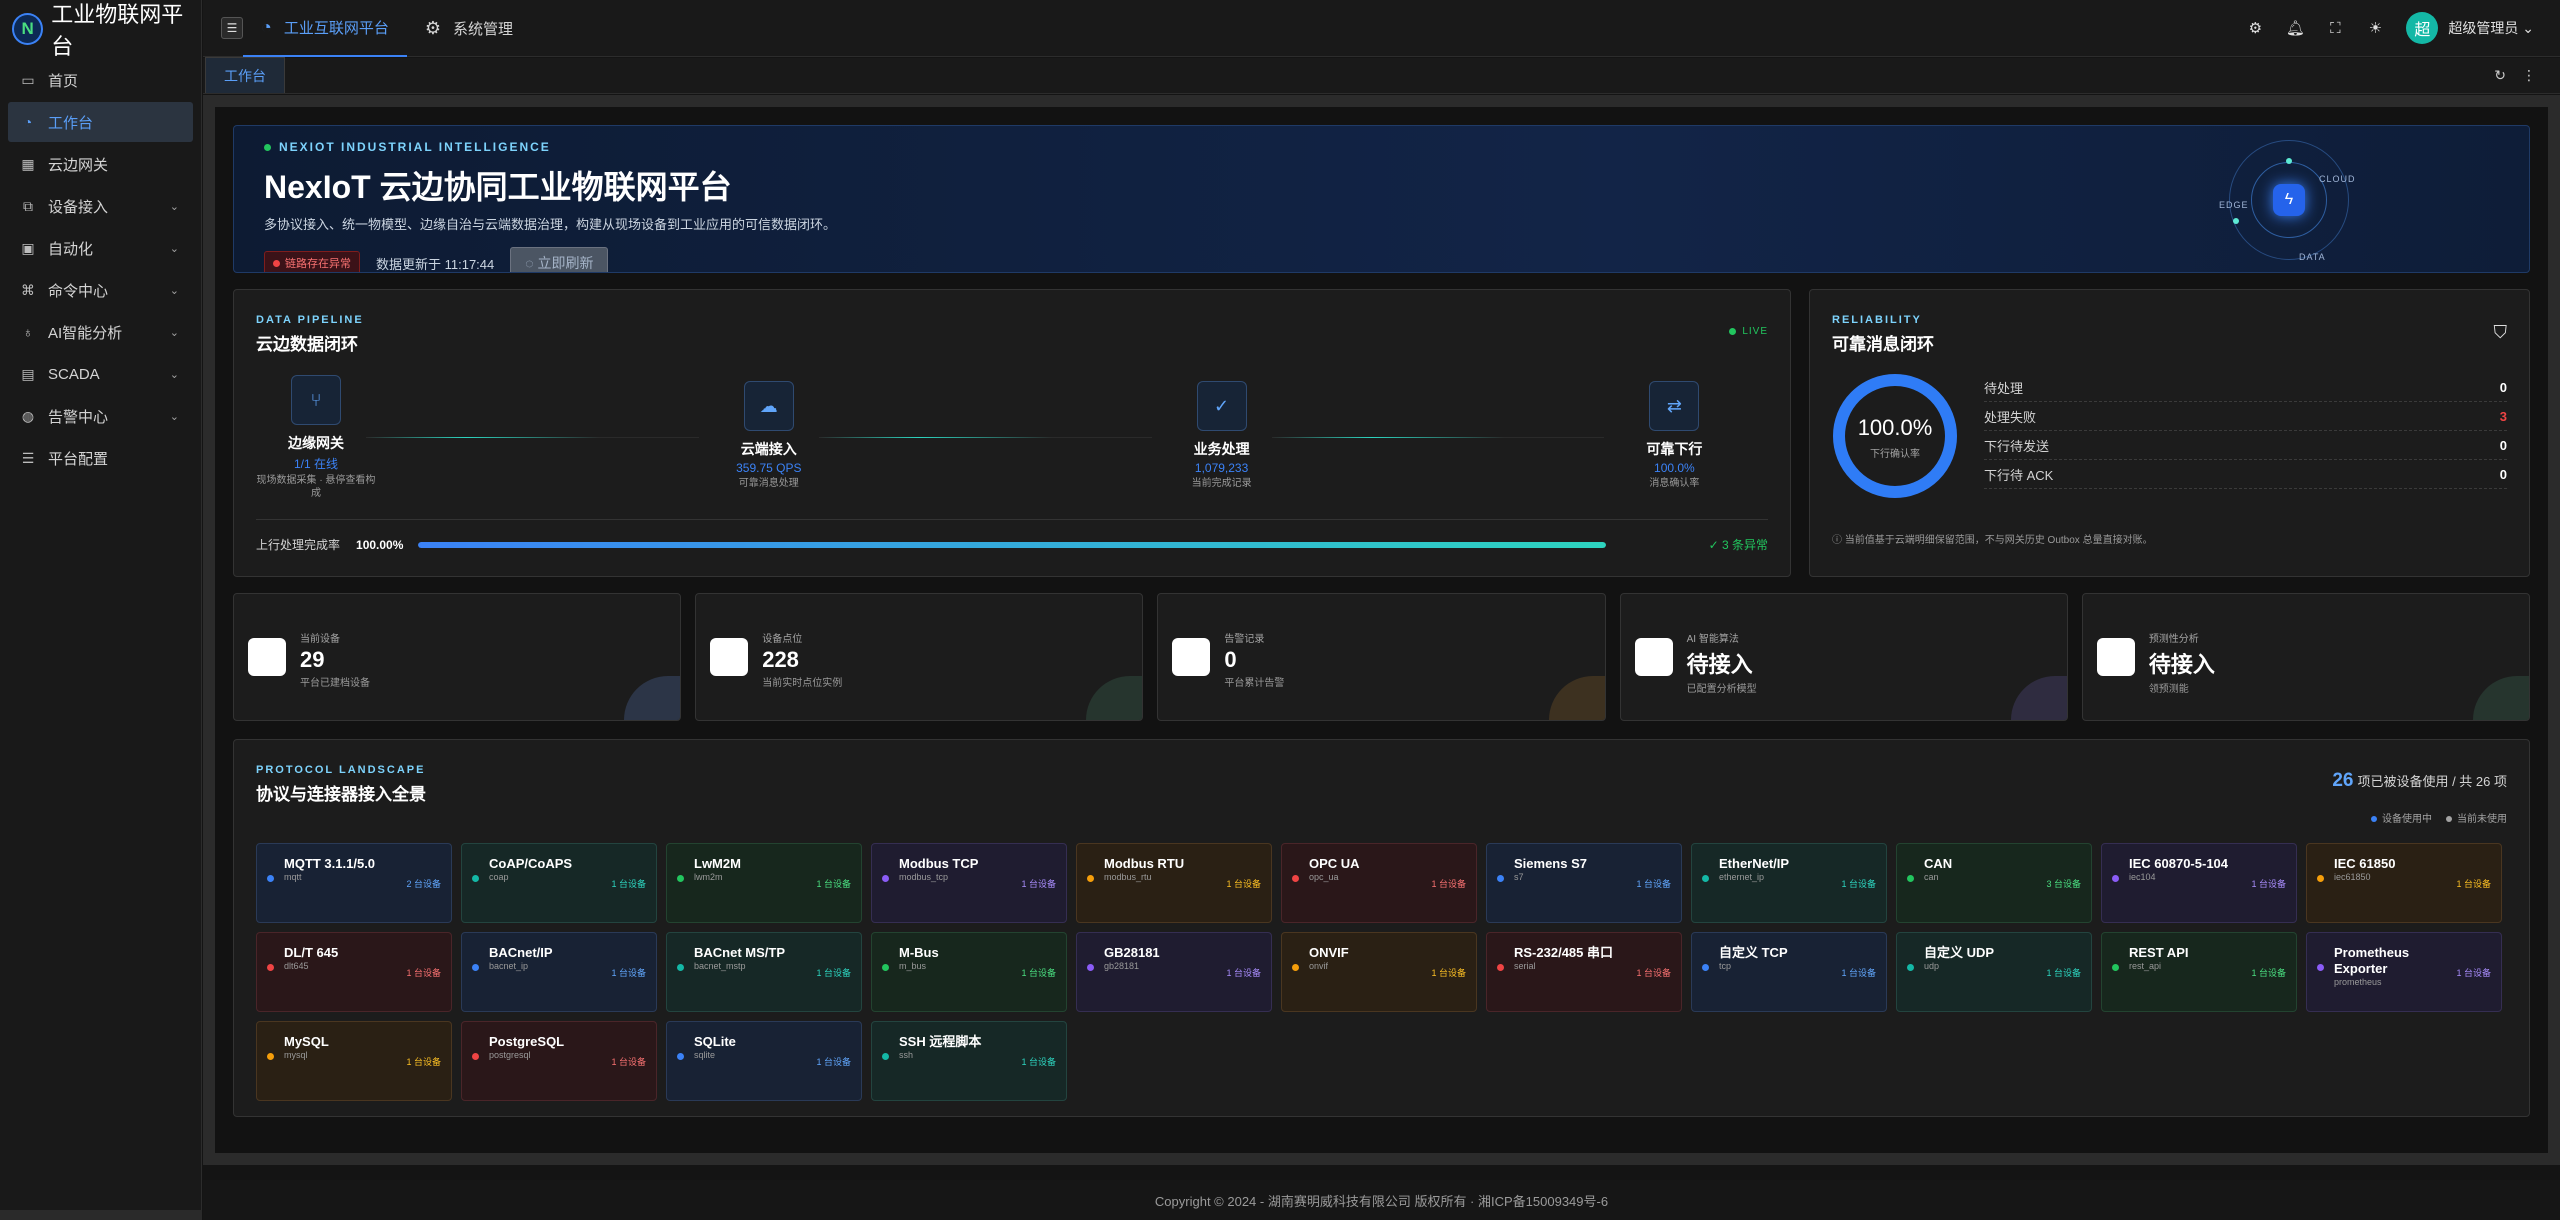 The width and height of the screenshot is (2560, 1220). I want to click on top-tab-system-management: ⚙ 系统管理, so click(469, 28).